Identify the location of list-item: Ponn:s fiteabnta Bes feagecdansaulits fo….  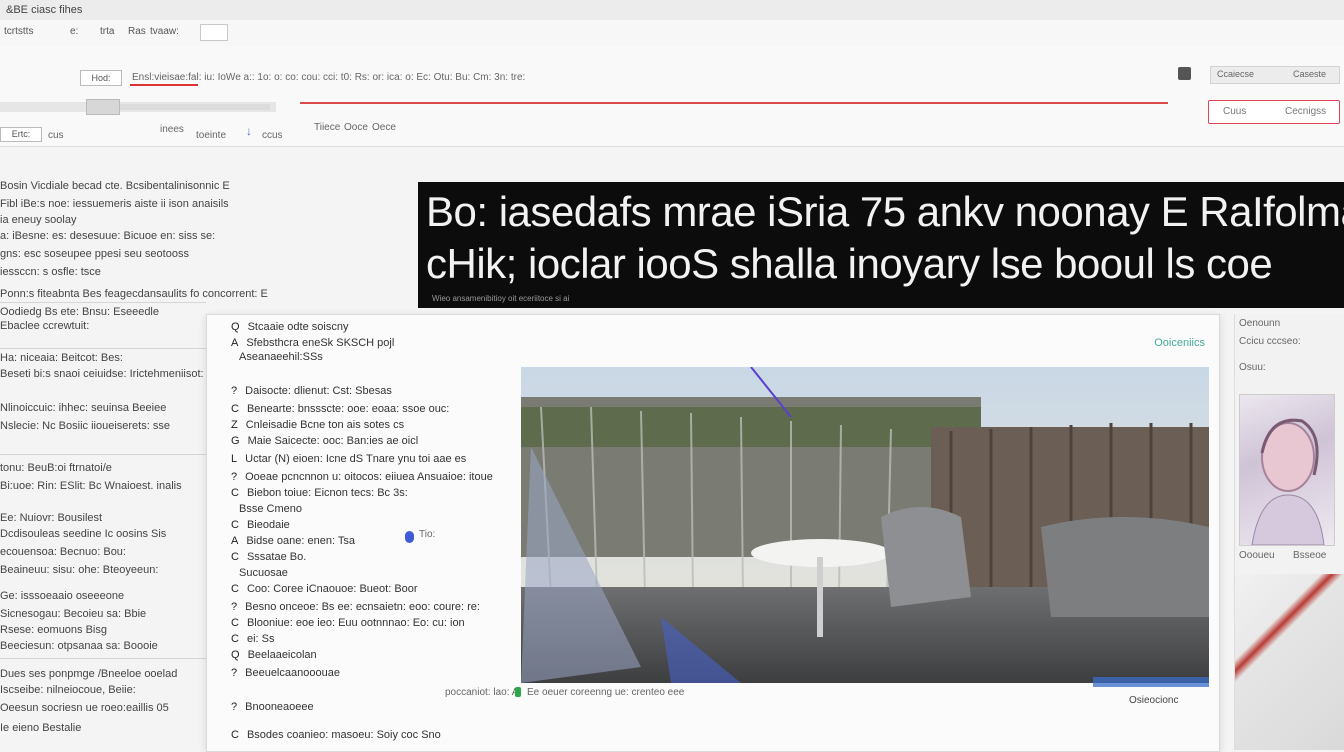
(134, 294).